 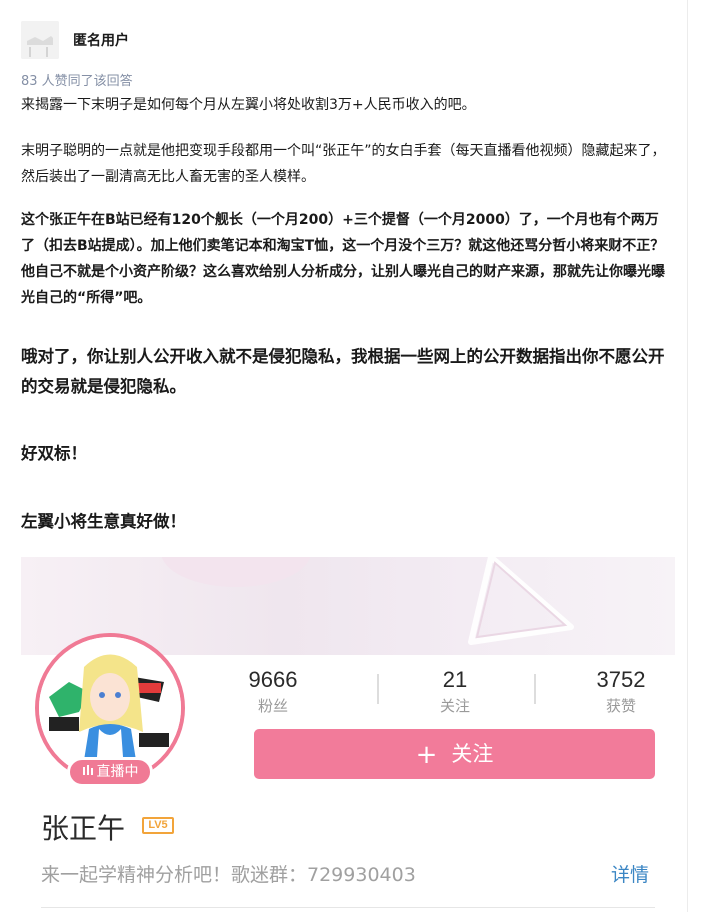 I want to click on fans-label: 粉丝, so click(x=272, y=706).